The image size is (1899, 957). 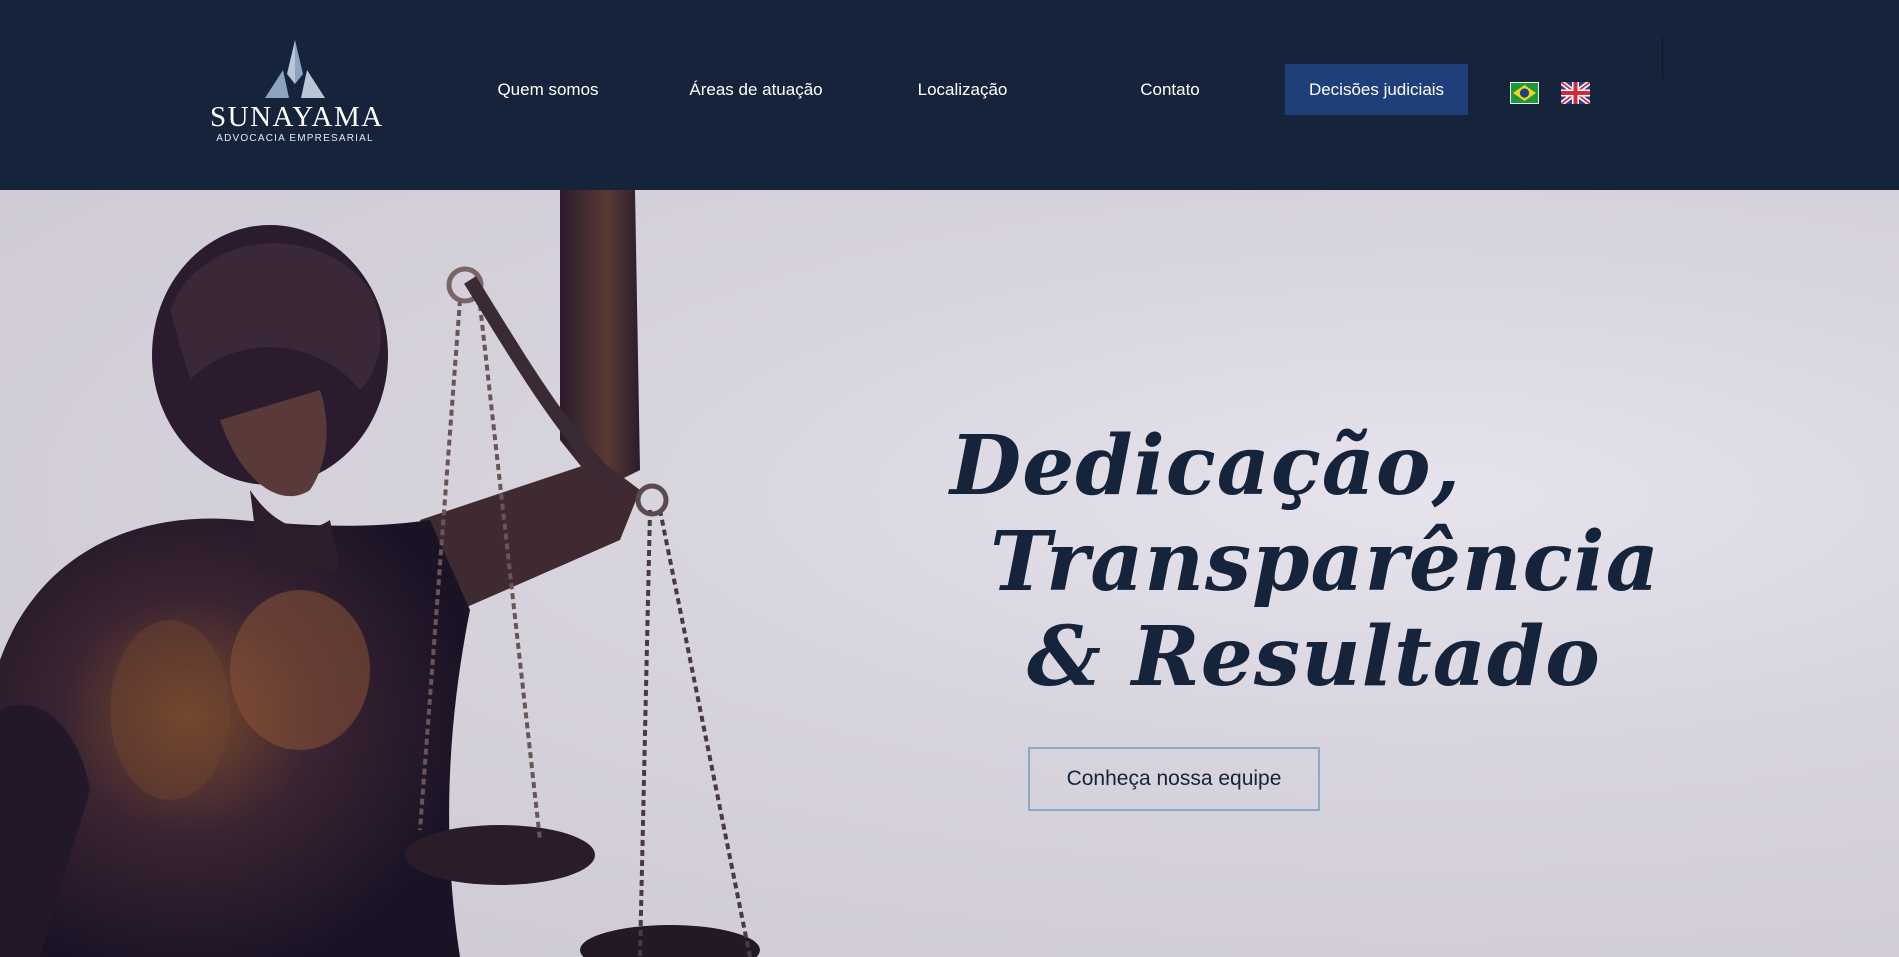 I want to click on brand-logo: SUNAYAMA ADVOCACIA EMPRESARIAL, so click(x=297, y=94).